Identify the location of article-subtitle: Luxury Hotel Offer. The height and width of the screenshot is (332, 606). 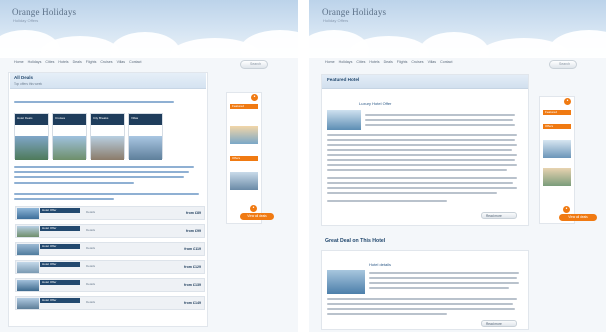
(375, 103).